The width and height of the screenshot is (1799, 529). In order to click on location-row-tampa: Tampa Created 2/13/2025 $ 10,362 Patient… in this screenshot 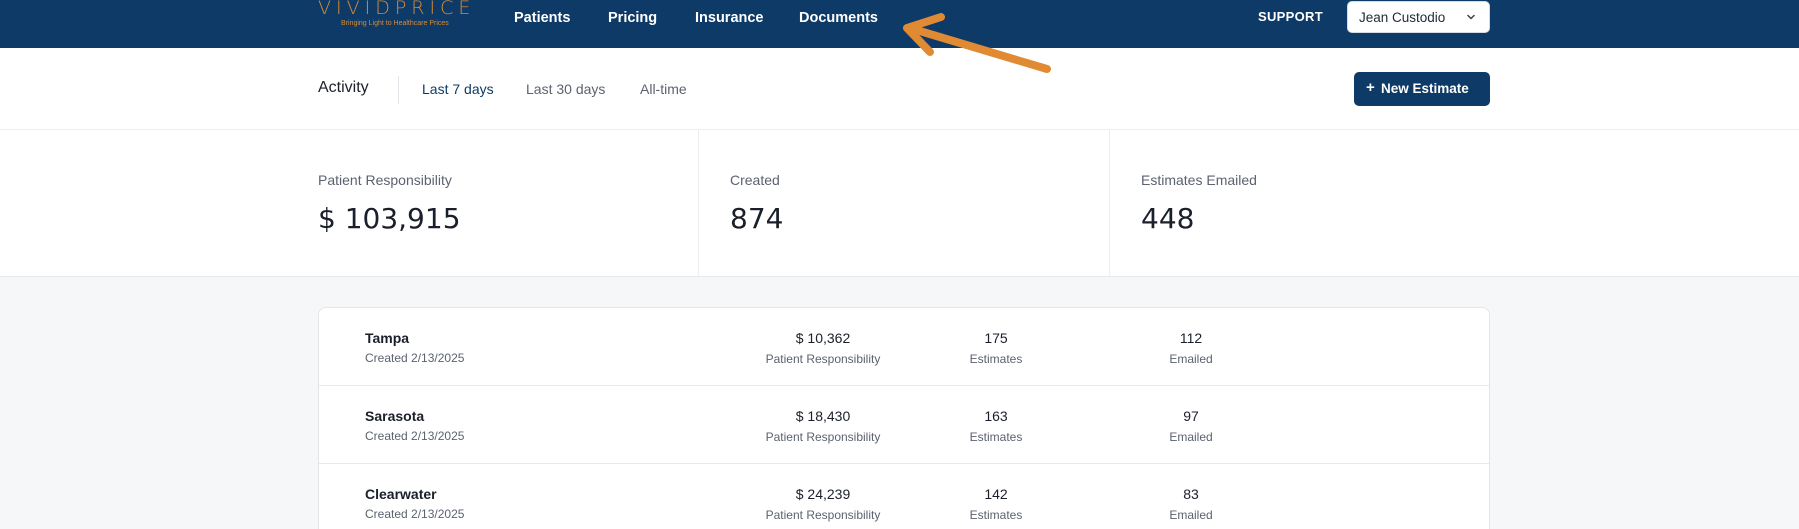, I will do `click(904, 347)`.